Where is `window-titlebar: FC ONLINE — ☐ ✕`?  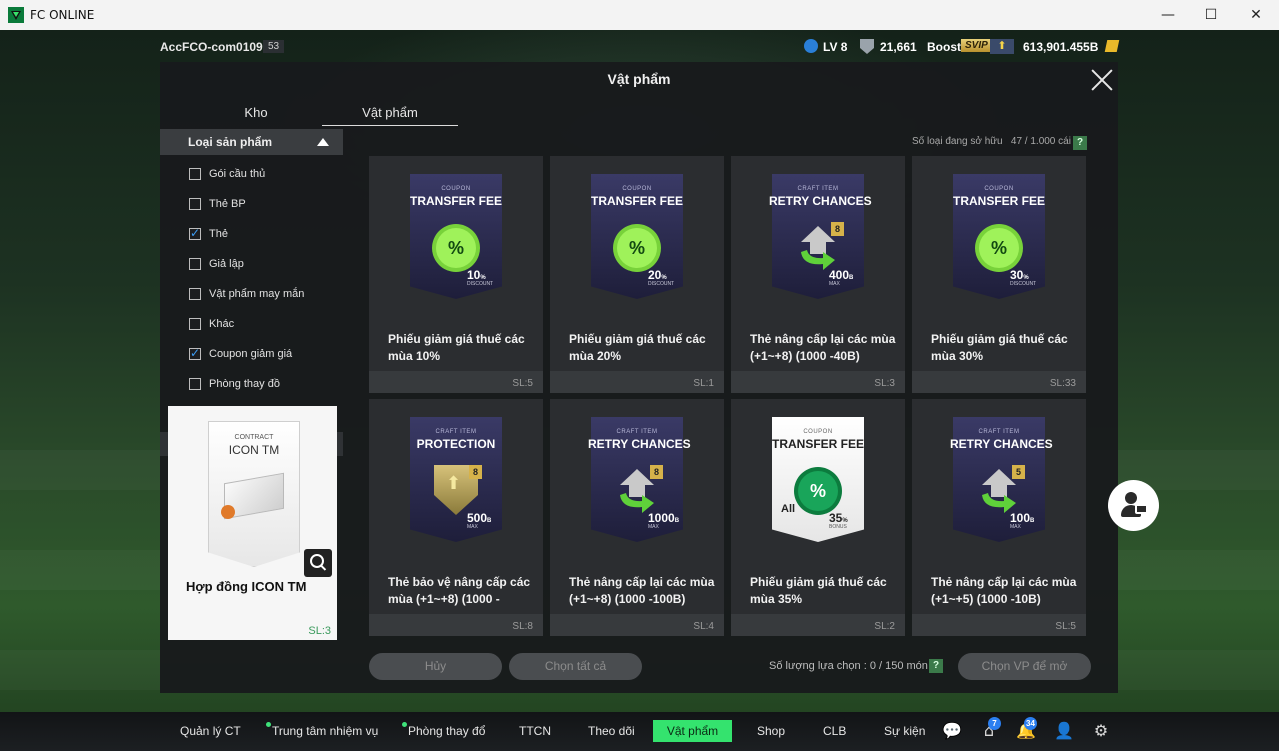 window-titlebar: FC ONLINE — ☐ ✕ is located at coordinates (639, 15).